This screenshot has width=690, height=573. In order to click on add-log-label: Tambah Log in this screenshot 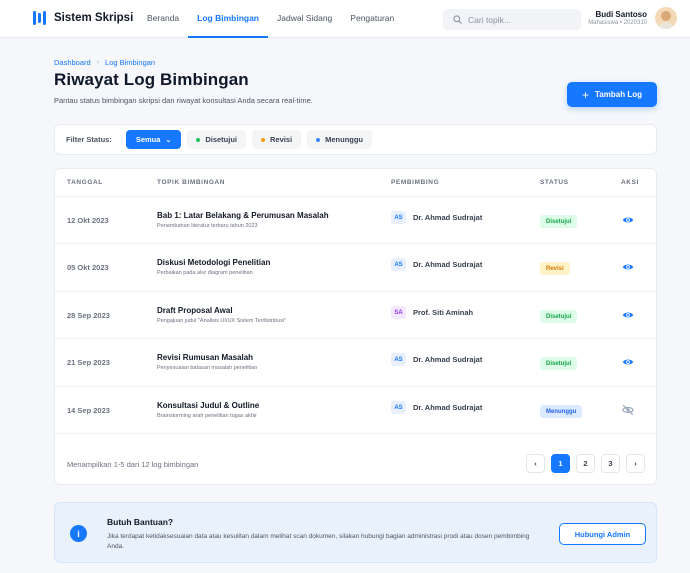, I will do `click(618, 94)`.